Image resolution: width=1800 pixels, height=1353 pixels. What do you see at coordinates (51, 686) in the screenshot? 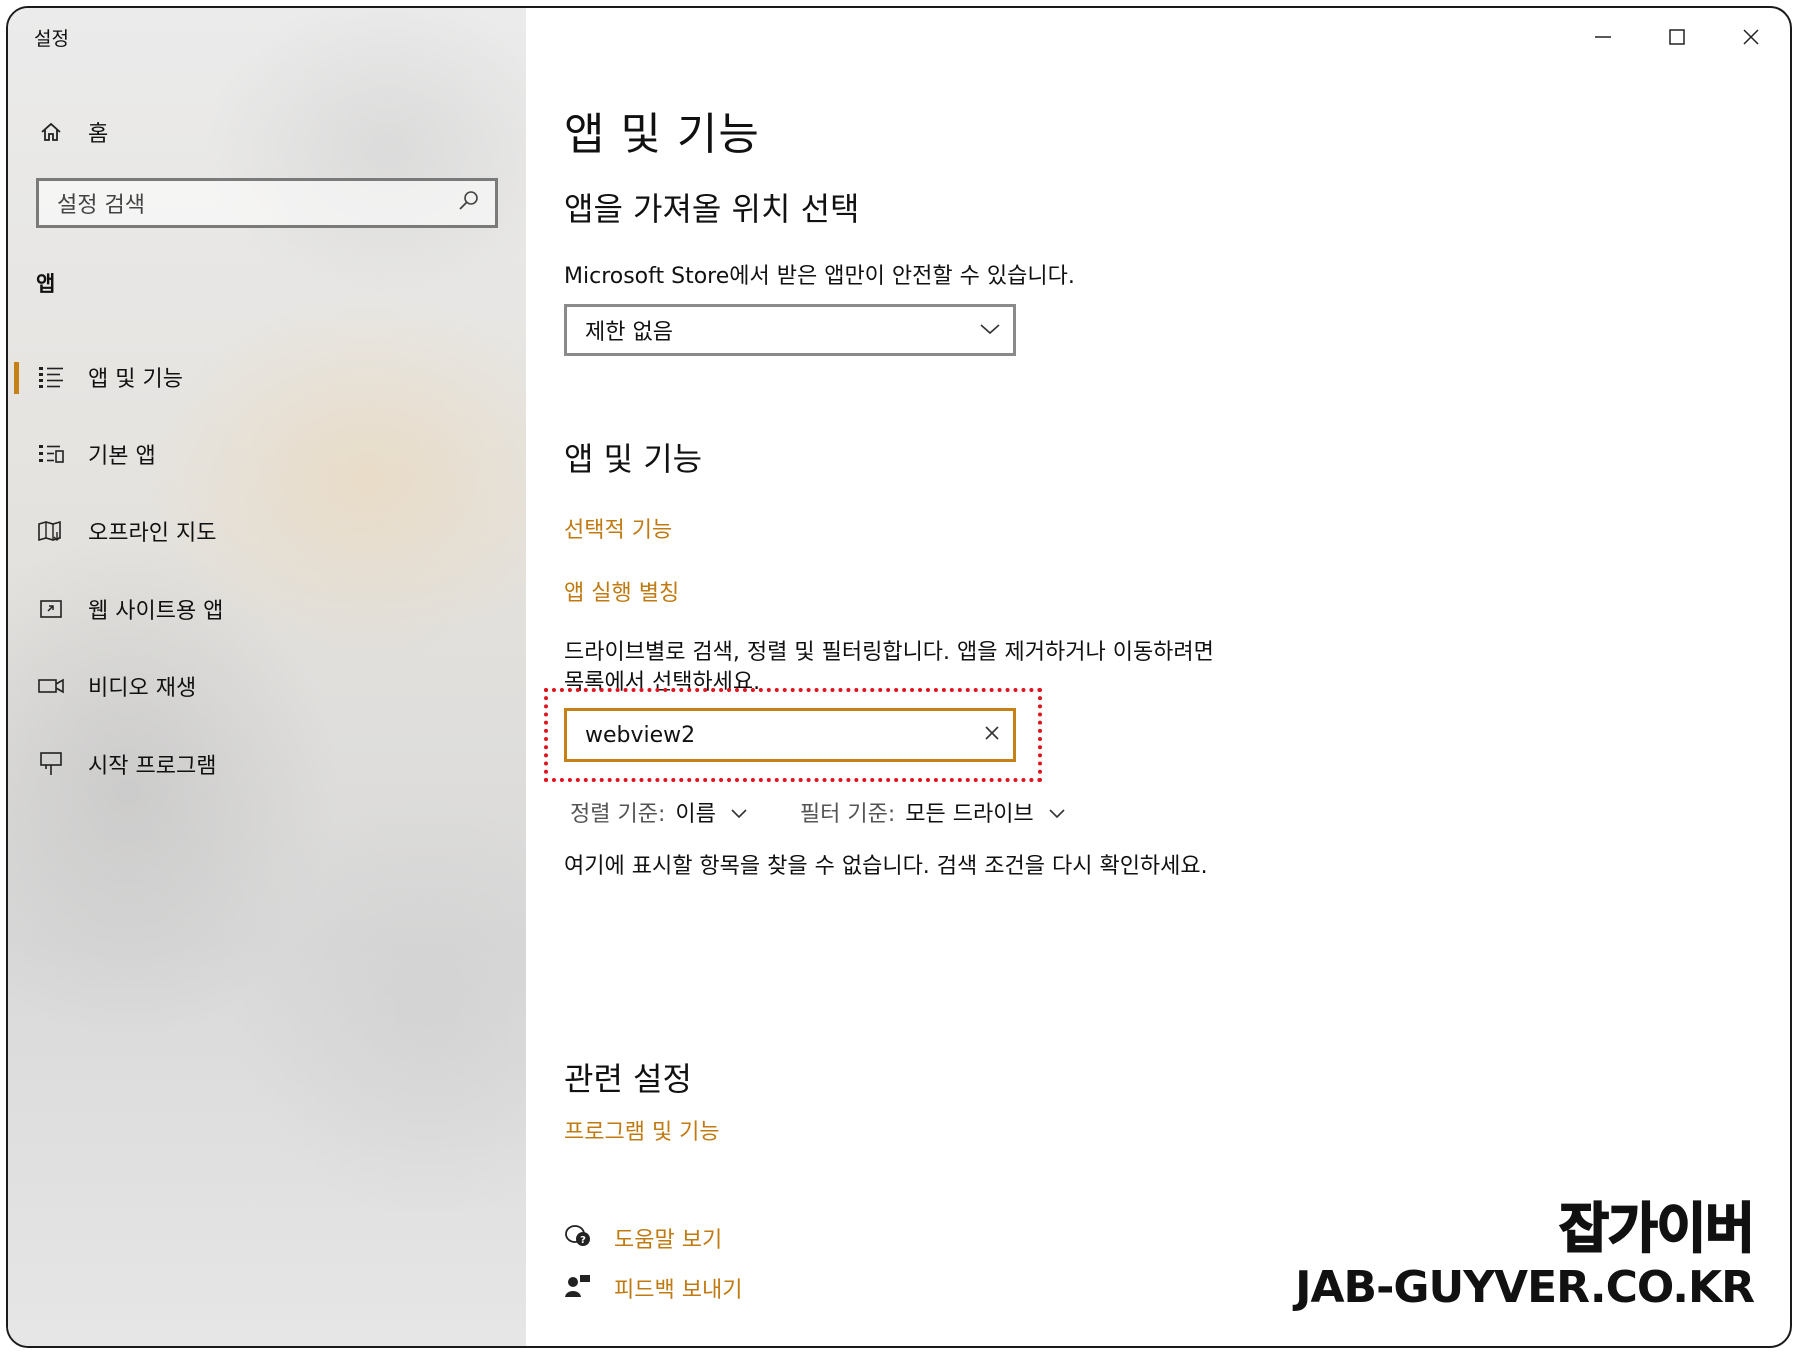
I see `video-icon` at bounding box center [51, 686].